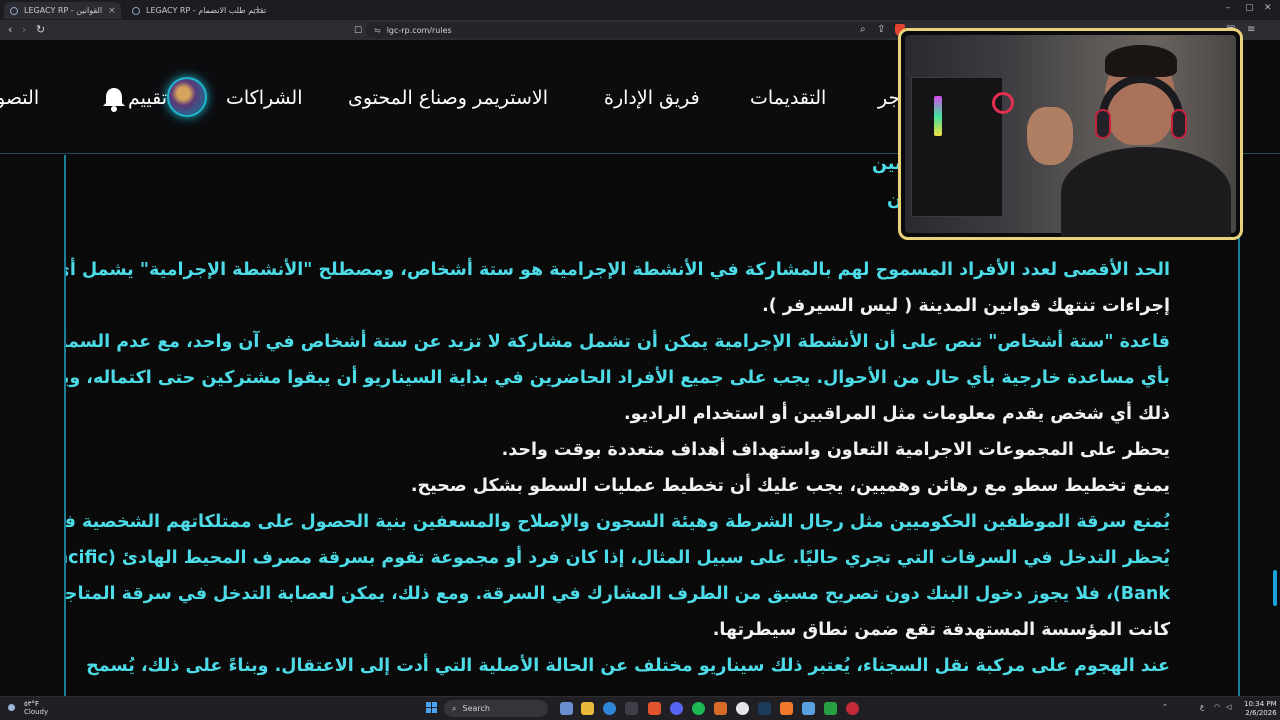 The width and height of the screenshot is (1280, 720). I want to click on streamer-hand, so click(1050, 136).